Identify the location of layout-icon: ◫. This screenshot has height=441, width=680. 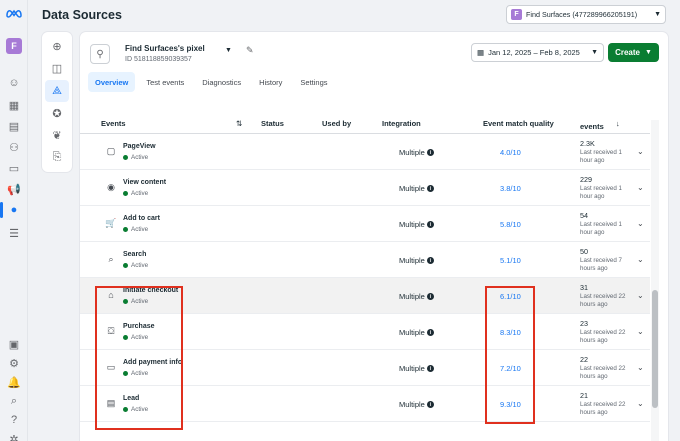
(57, 68).